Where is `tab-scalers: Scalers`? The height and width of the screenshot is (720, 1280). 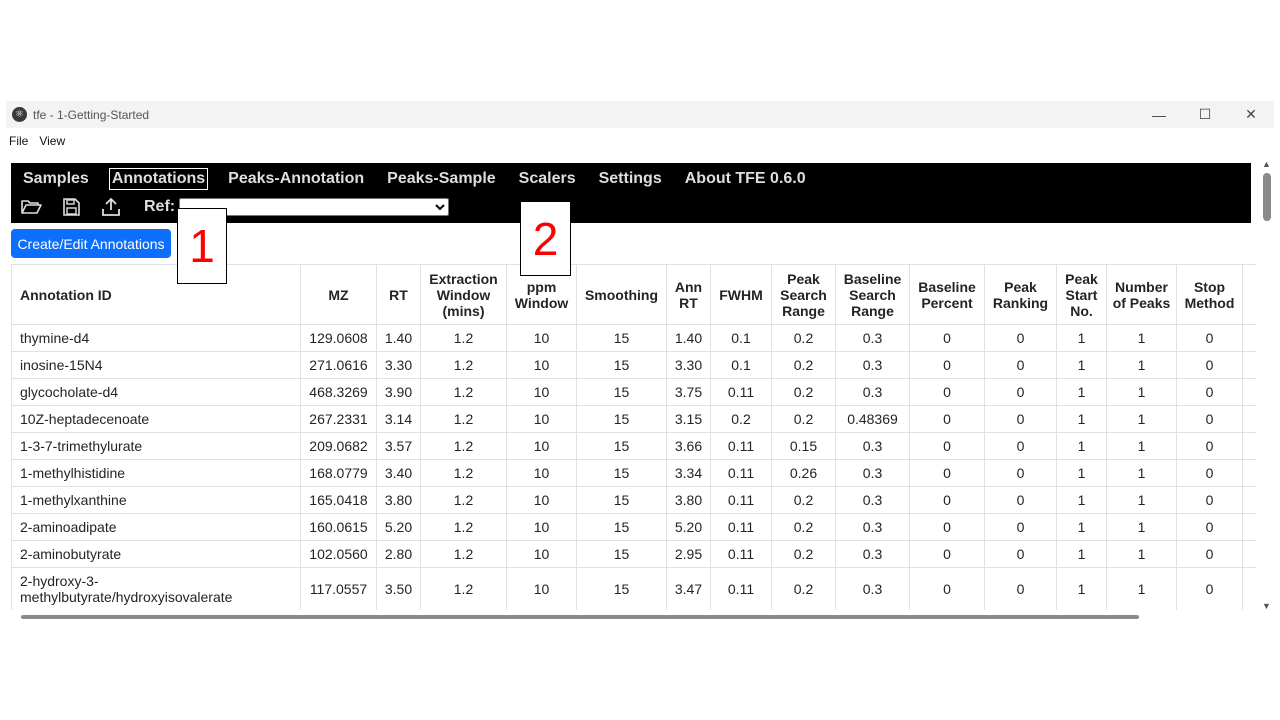 tab-scalers: Scalers is located at coordinates (547, 179).